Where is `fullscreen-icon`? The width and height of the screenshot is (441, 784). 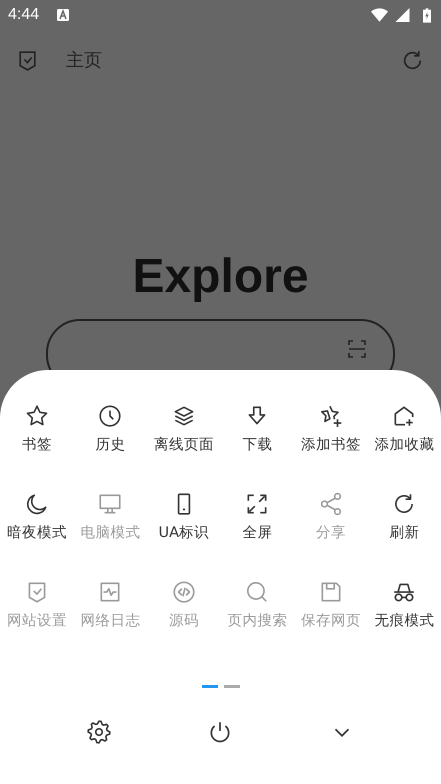
fullscreen-icon is located at coordinates (257, 504).